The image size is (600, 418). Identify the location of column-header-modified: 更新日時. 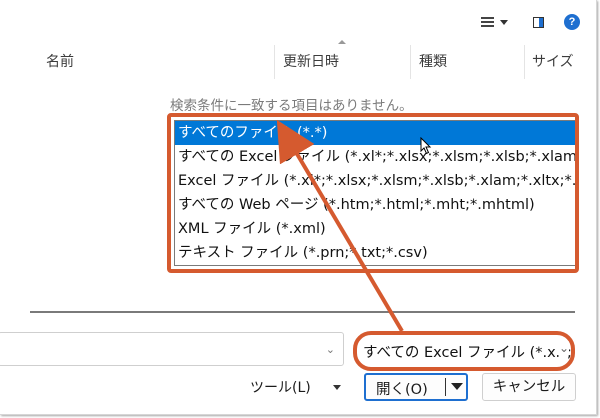
(311, 62).